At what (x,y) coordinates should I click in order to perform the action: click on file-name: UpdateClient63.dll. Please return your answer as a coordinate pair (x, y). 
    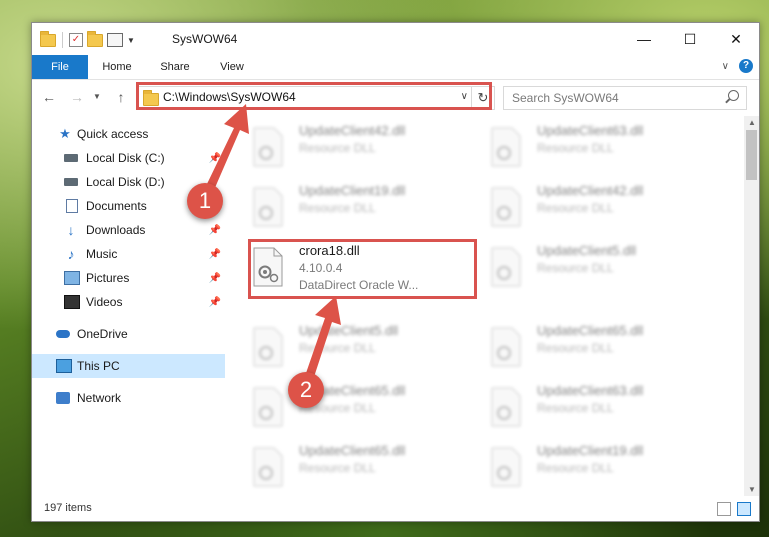
    Looking at the image, I should click on (590, 390).